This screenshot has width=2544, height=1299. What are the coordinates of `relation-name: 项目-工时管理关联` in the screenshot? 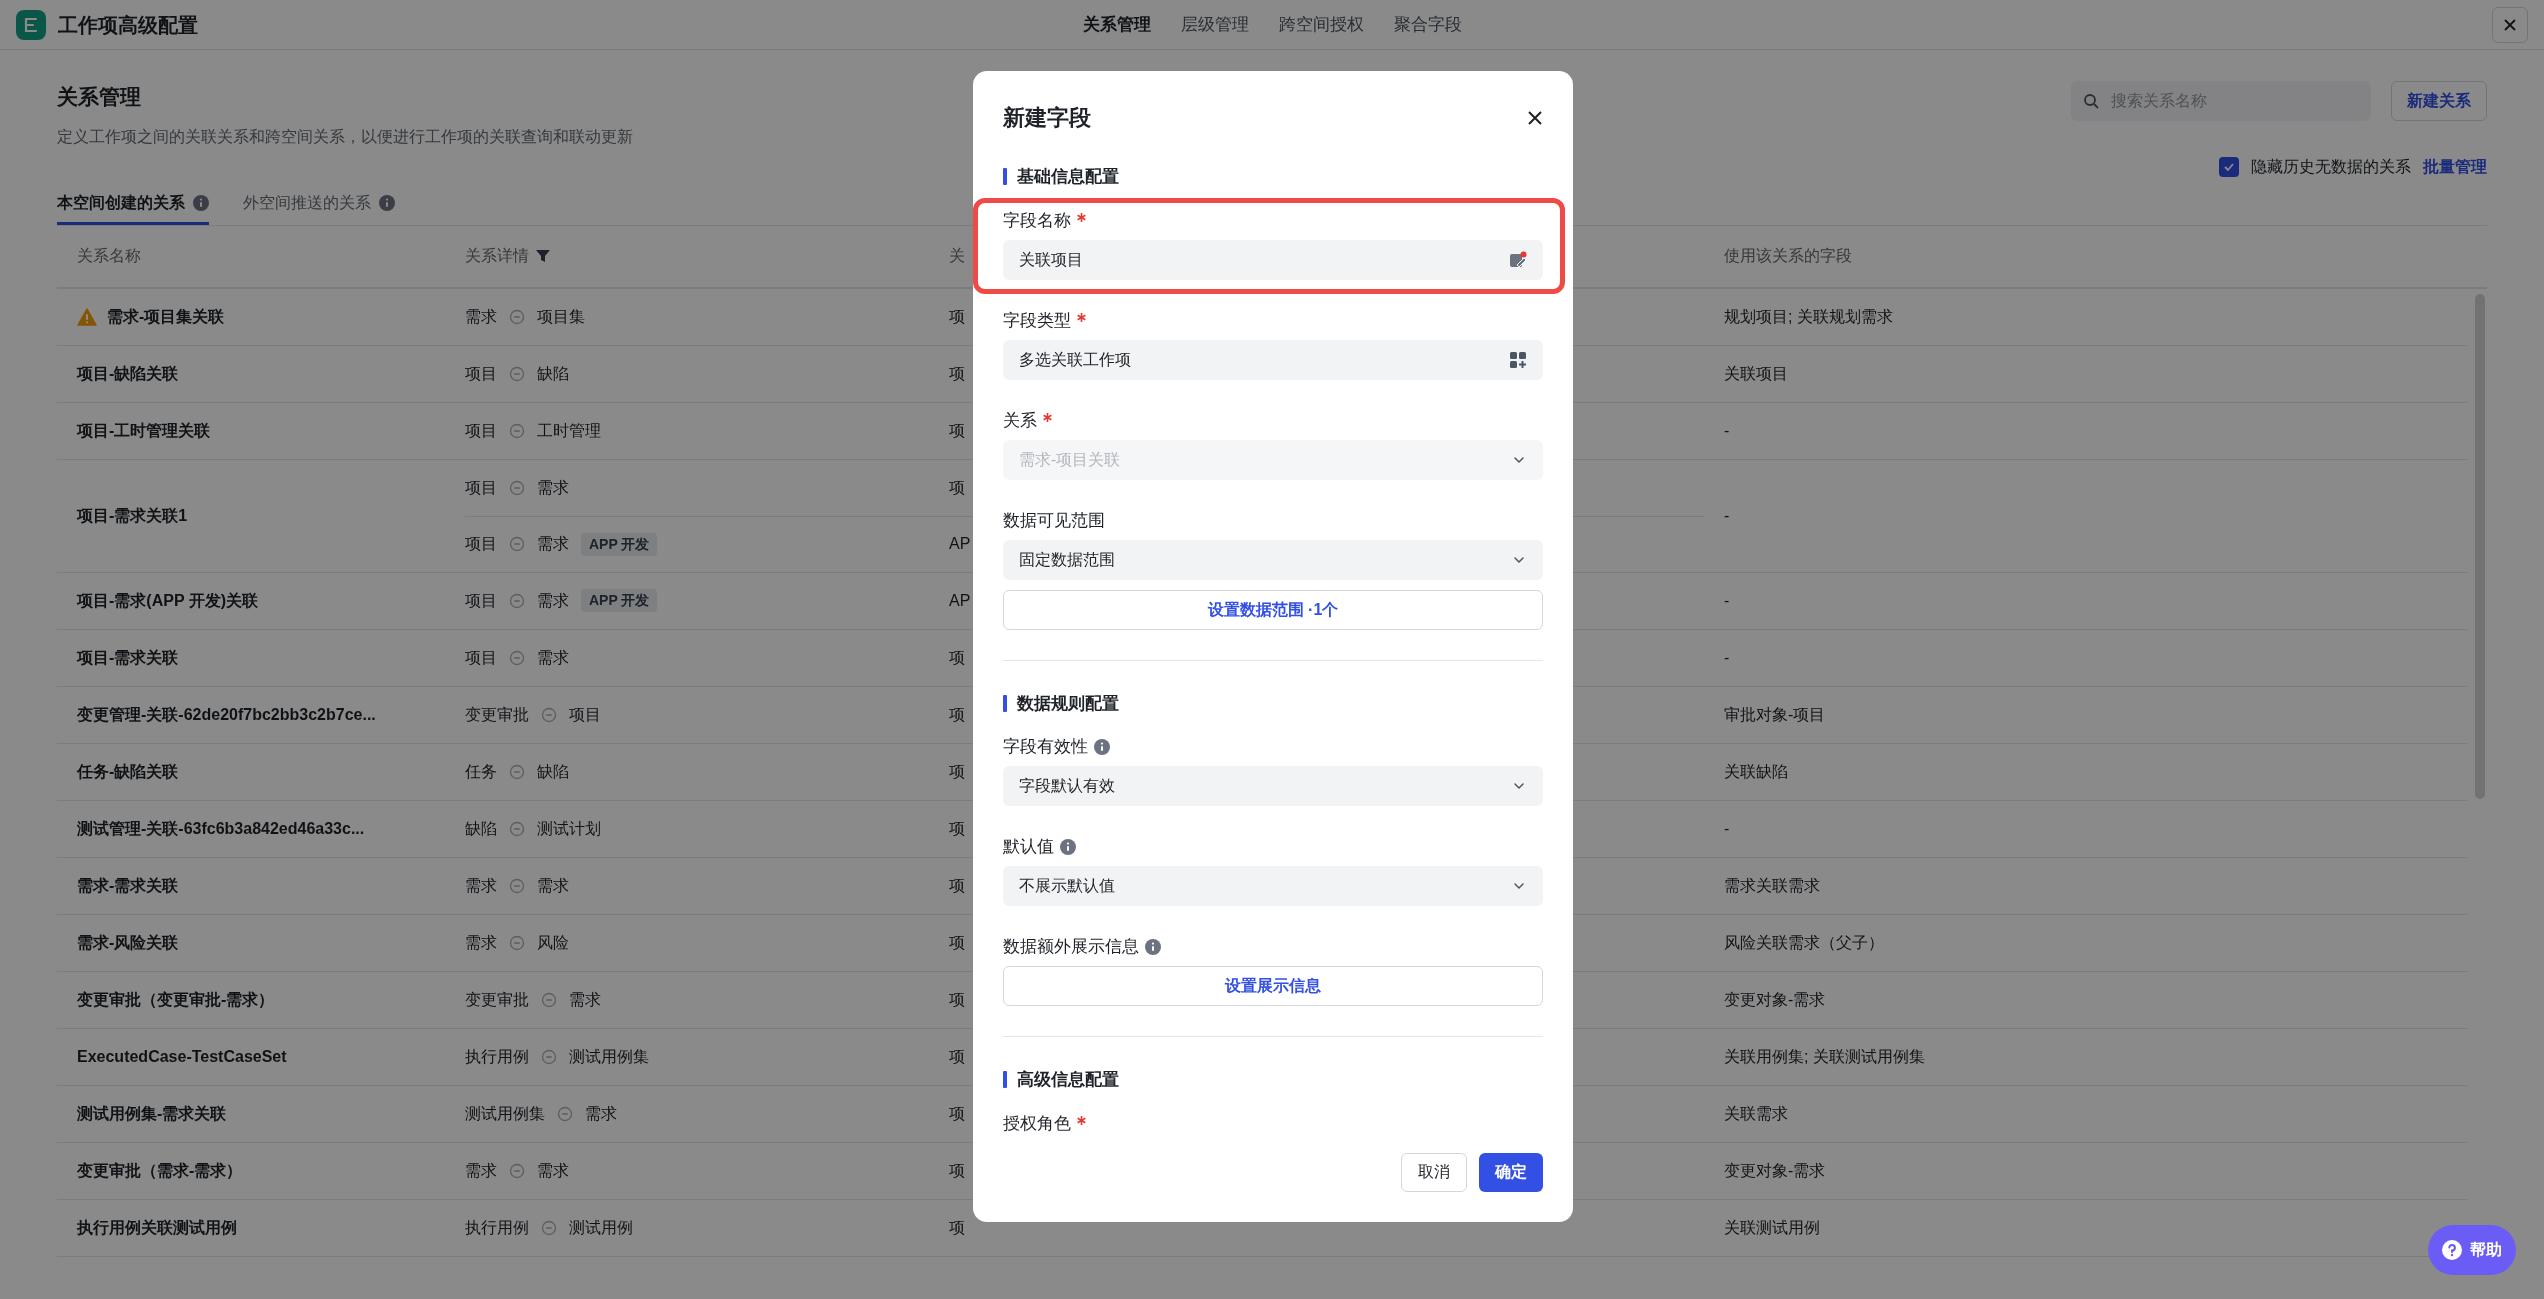 It's located at (144, 430).